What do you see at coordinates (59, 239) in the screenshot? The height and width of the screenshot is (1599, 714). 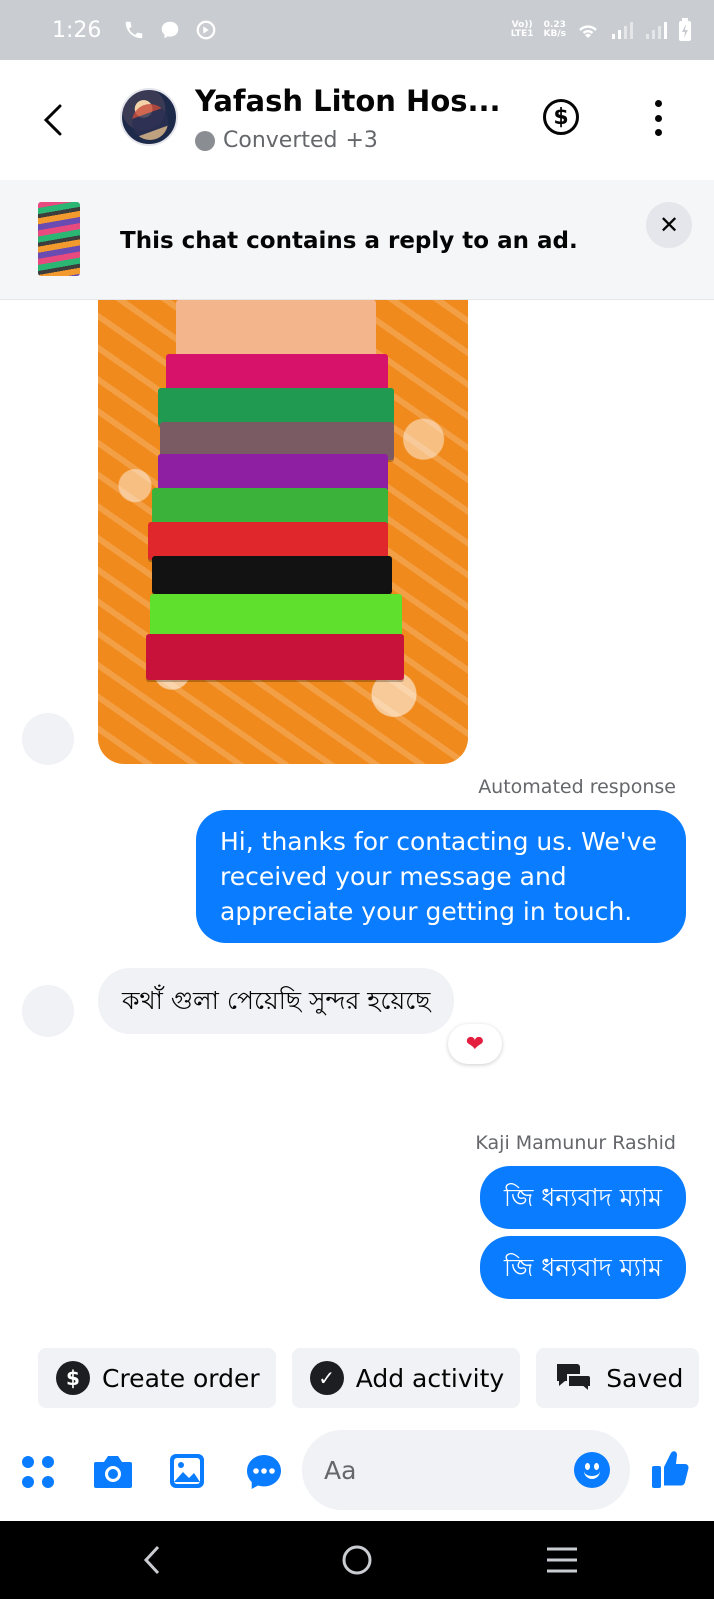 I see `ad-thumbnail` at bounding box center [59, 239].